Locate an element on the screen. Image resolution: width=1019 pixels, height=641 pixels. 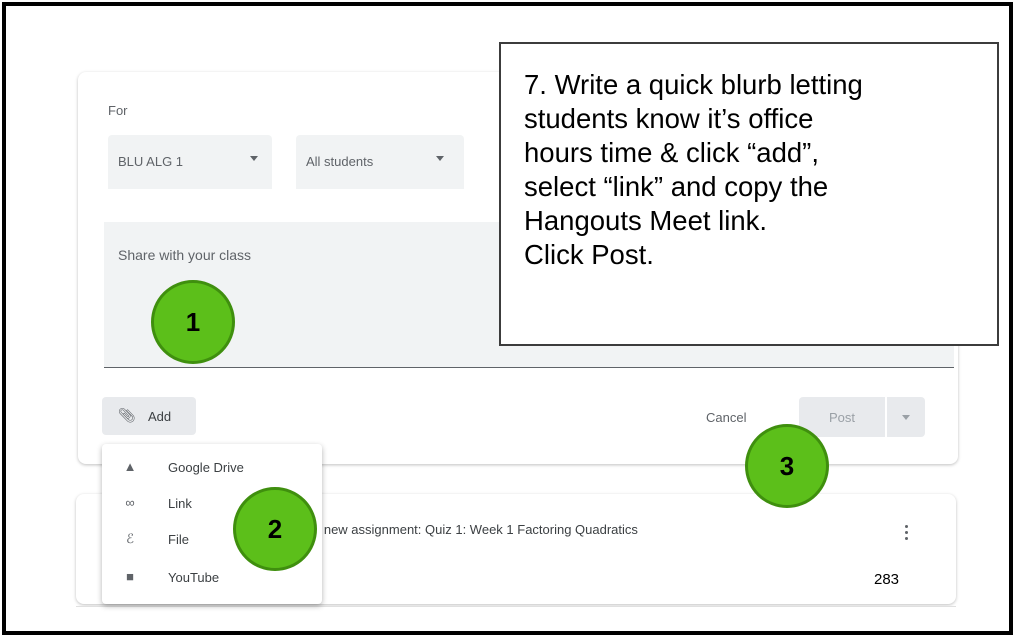
menu-item-label: File is located at coordinates (178, 539).